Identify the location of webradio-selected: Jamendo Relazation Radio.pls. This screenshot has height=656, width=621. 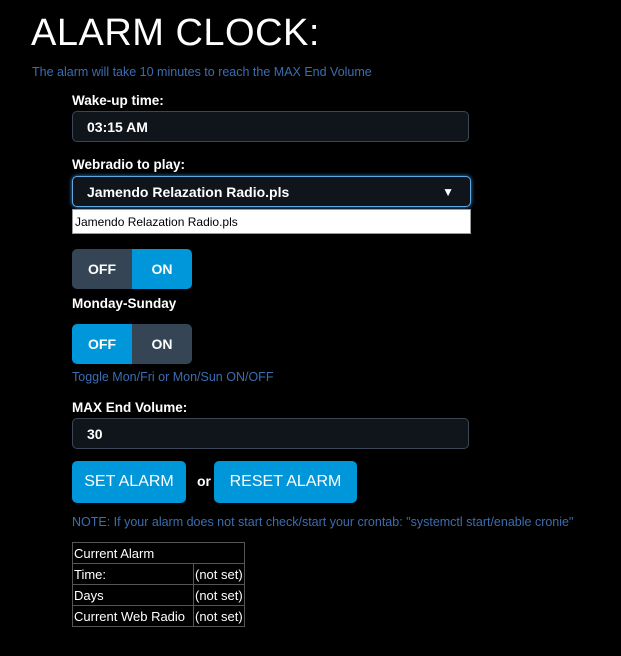
(188, 191).